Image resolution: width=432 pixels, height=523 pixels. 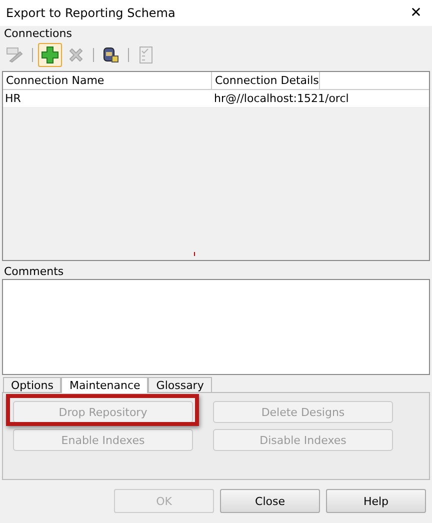 I want to click on pencil-icon, so click(x=15, y=55).